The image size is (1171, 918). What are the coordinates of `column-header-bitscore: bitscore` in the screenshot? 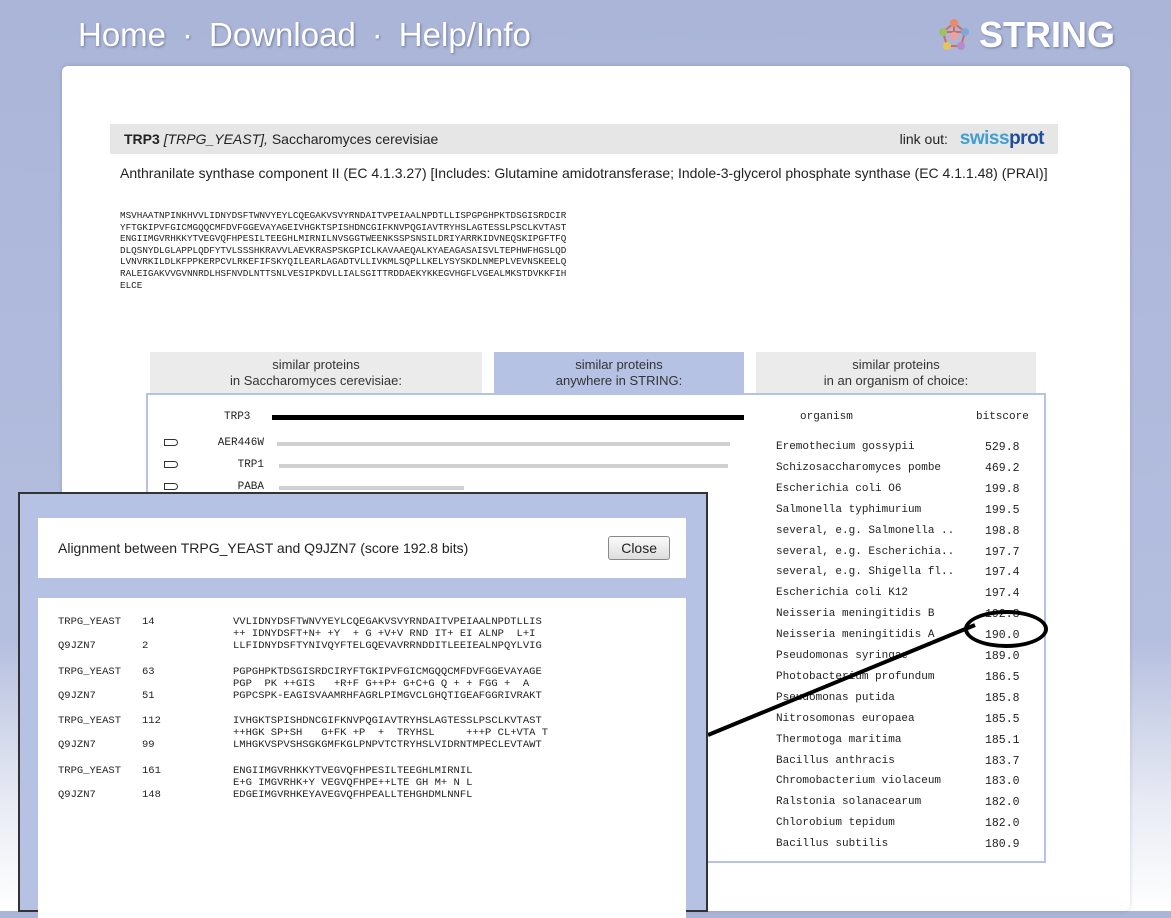 It's located at (1002, 417).